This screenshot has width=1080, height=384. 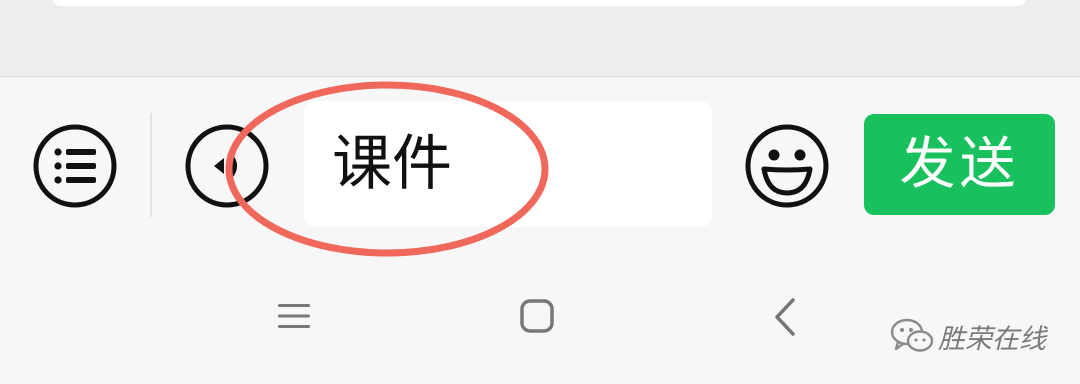 What do you see at coordinates (787, 166) in the screenshot?
I see `emoji-icon` at bounding box center [787, 166].